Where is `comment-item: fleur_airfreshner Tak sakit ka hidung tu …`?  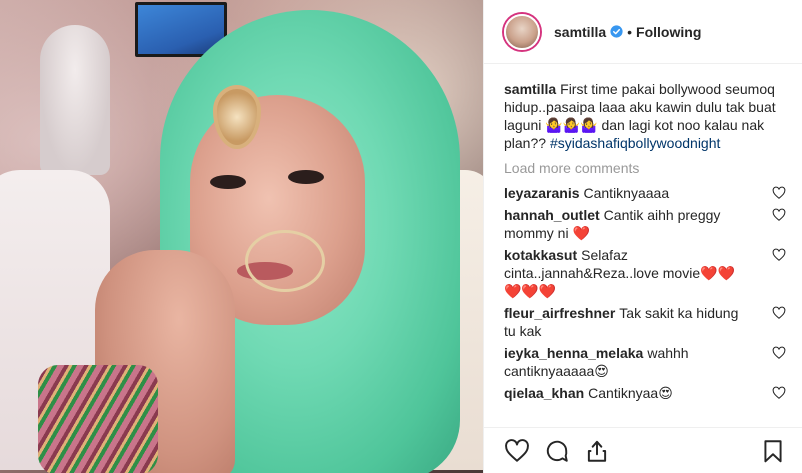 comment-item: fleur_airfreshner Tak sakit ka hidung tu … is located at coordinates (645, 322).